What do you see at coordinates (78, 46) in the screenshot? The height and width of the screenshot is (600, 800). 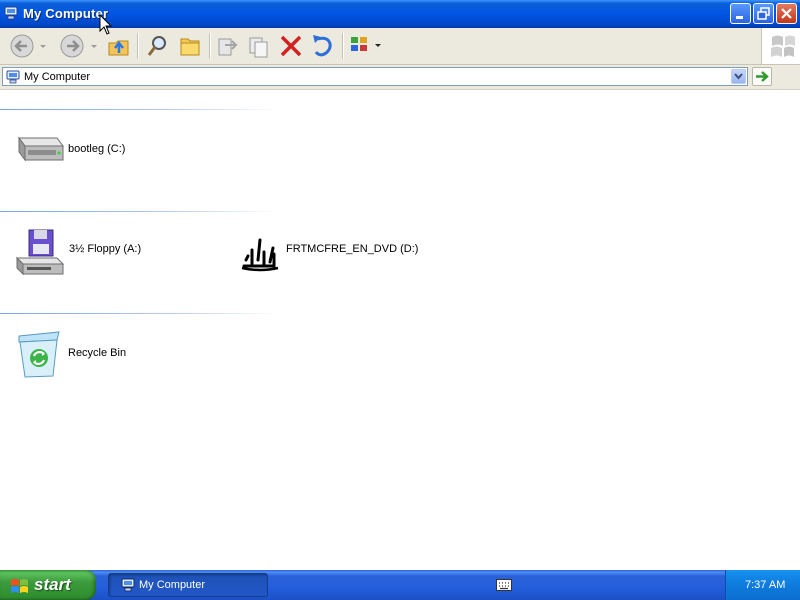 I see `forward-icon` at bounding box center [78, 46].